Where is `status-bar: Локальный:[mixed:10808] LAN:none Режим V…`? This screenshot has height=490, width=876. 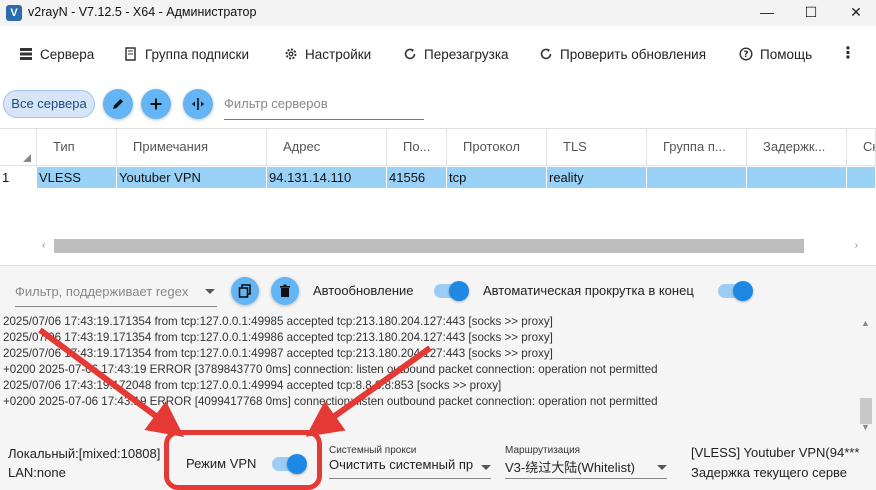 status-bar: Локальный:[mixed:10808] LAN:none Режим V… is located at coordinates (438, 463).